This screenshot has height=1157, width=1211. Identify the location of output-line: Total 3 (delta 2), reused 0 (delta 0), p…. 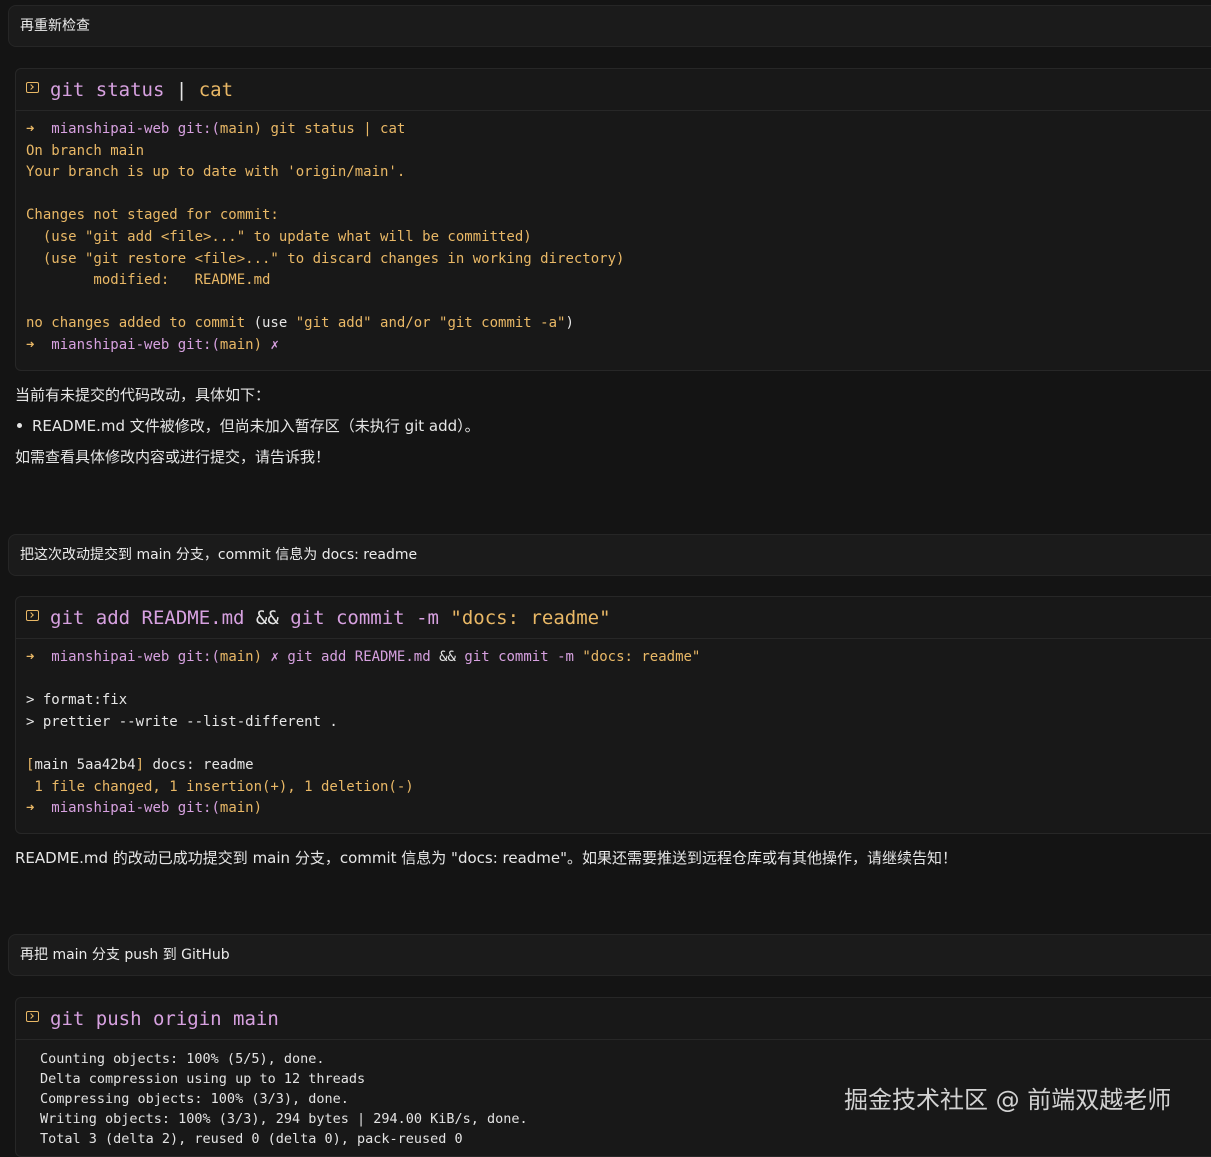
(251, 1139).